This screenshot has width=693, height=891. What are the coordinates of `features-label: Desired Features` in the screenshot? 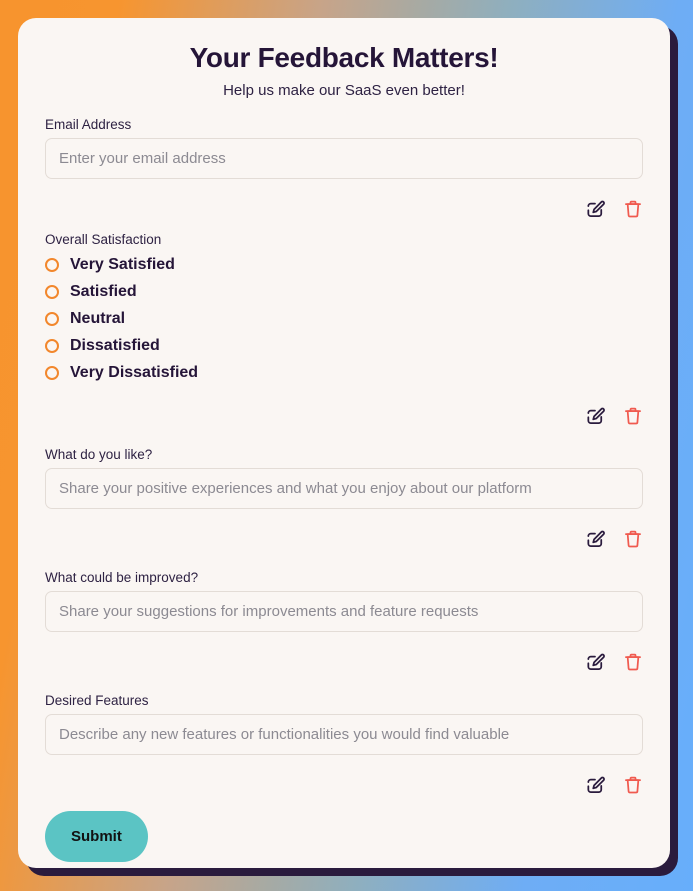 It's located at (97, 701).